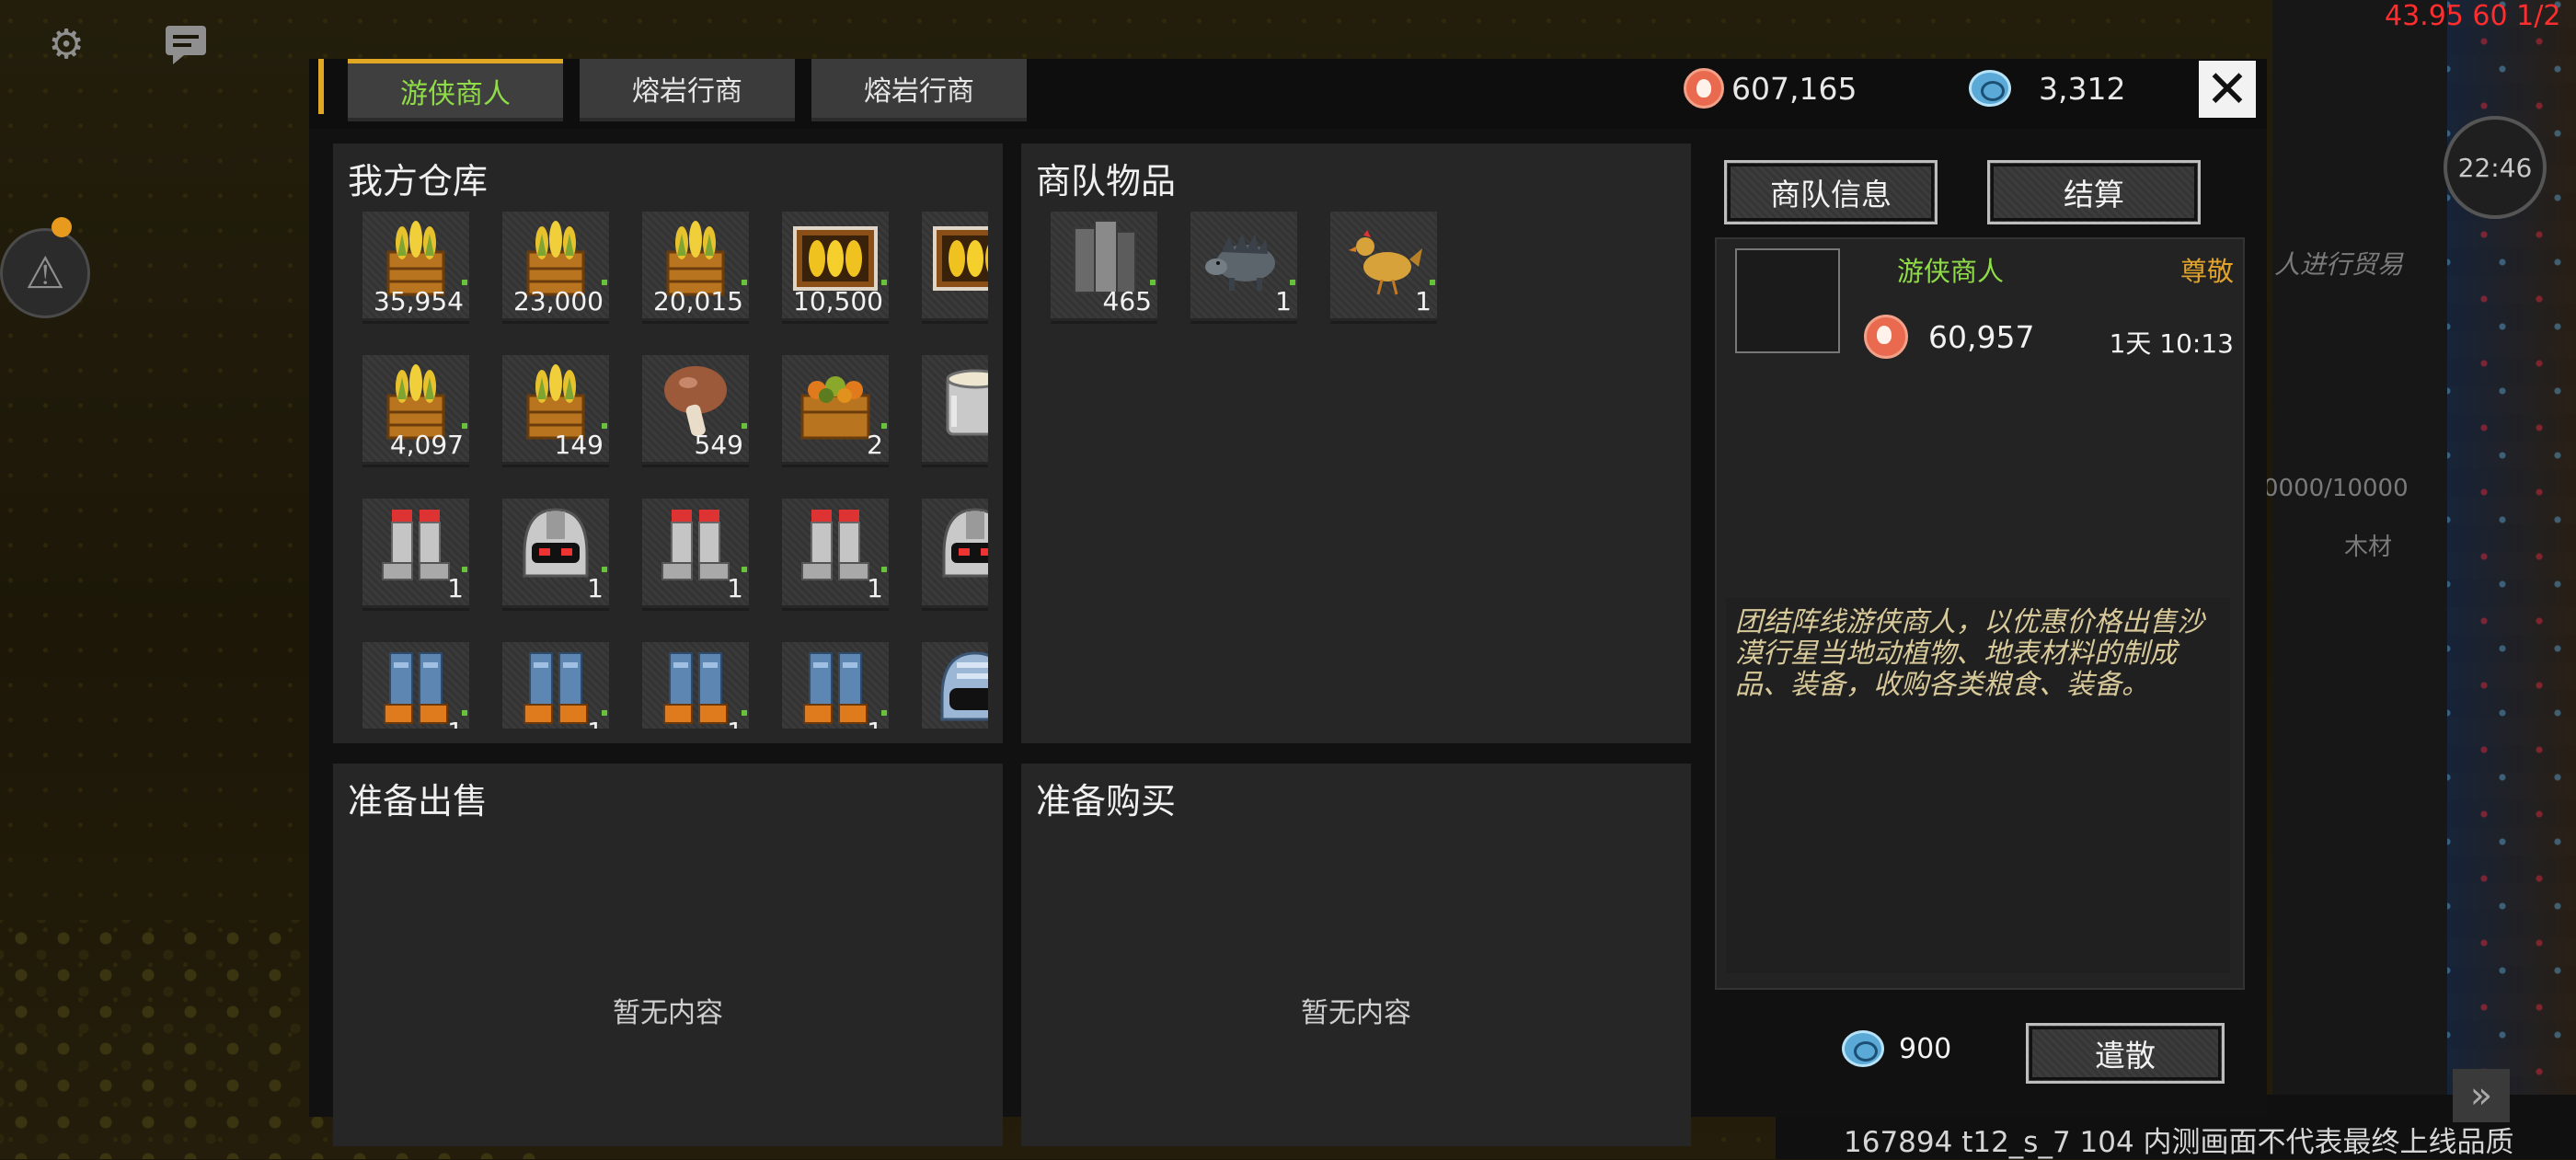 The image size is (2576, 1160). I want to click on grey-helmet-art, so click(965, 543).